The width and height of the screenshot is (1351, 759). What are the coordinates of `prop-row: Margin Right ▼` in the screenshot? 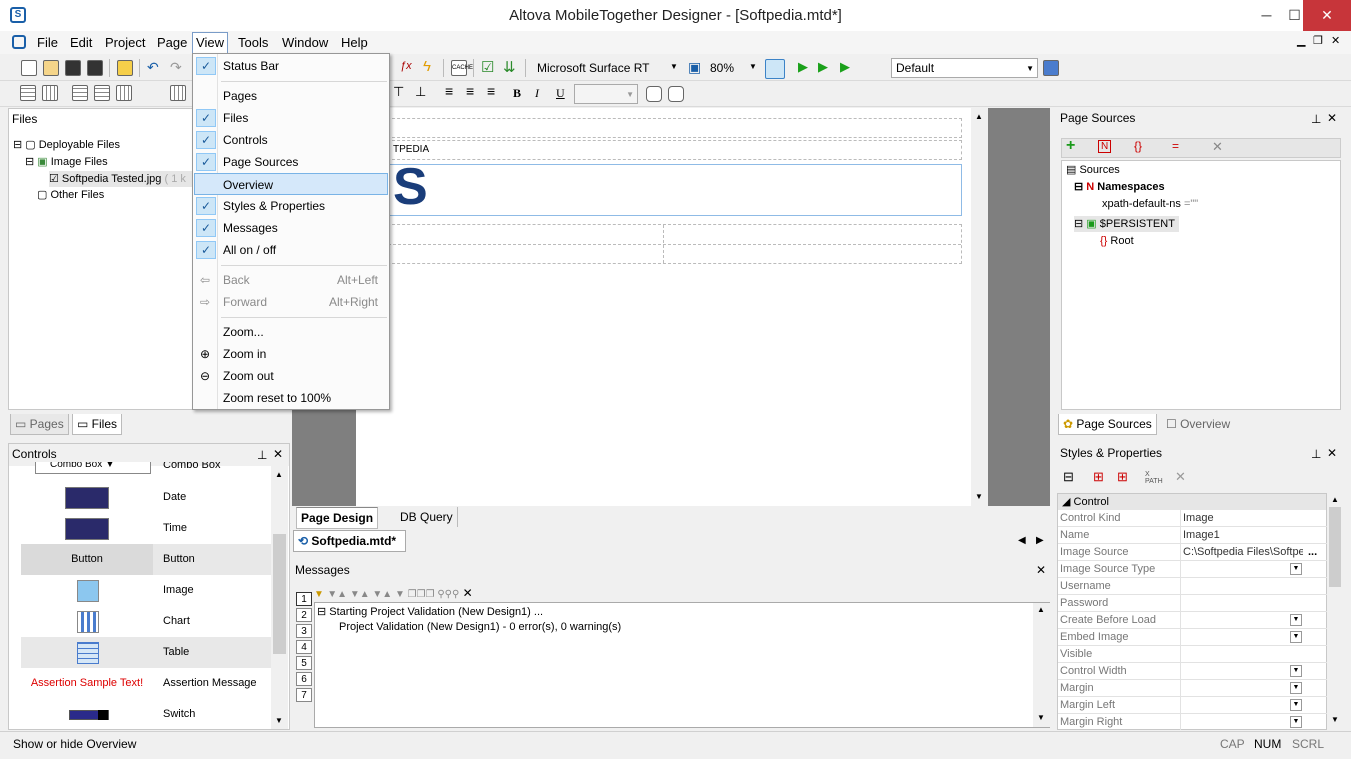 It's located at (1193, 722).